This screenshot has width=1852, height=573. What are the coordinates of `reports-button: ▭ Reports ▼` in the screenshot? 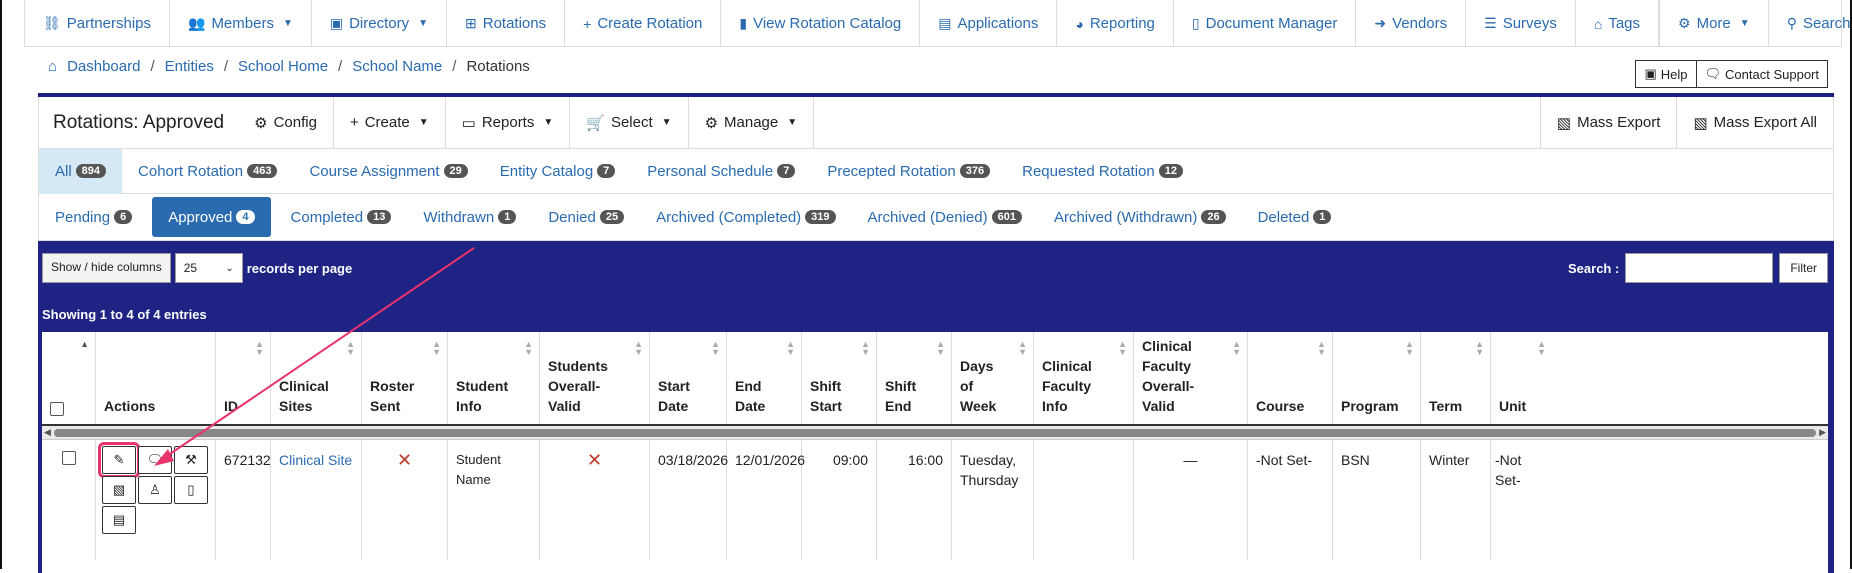 It's located at (508, 122).